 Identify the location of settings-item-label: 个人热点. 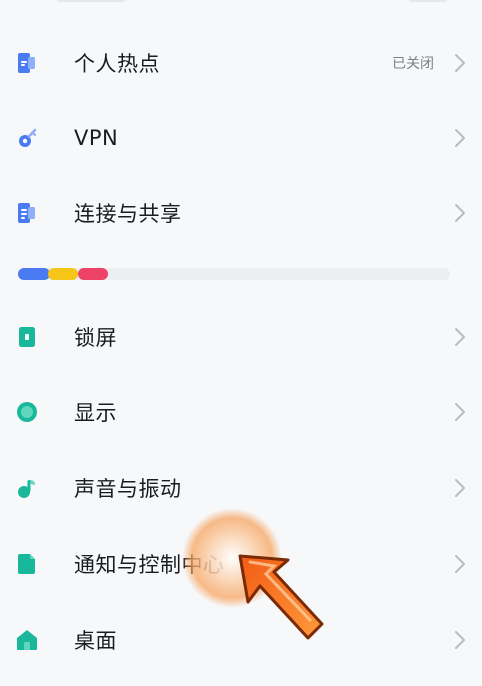
(117, 64).